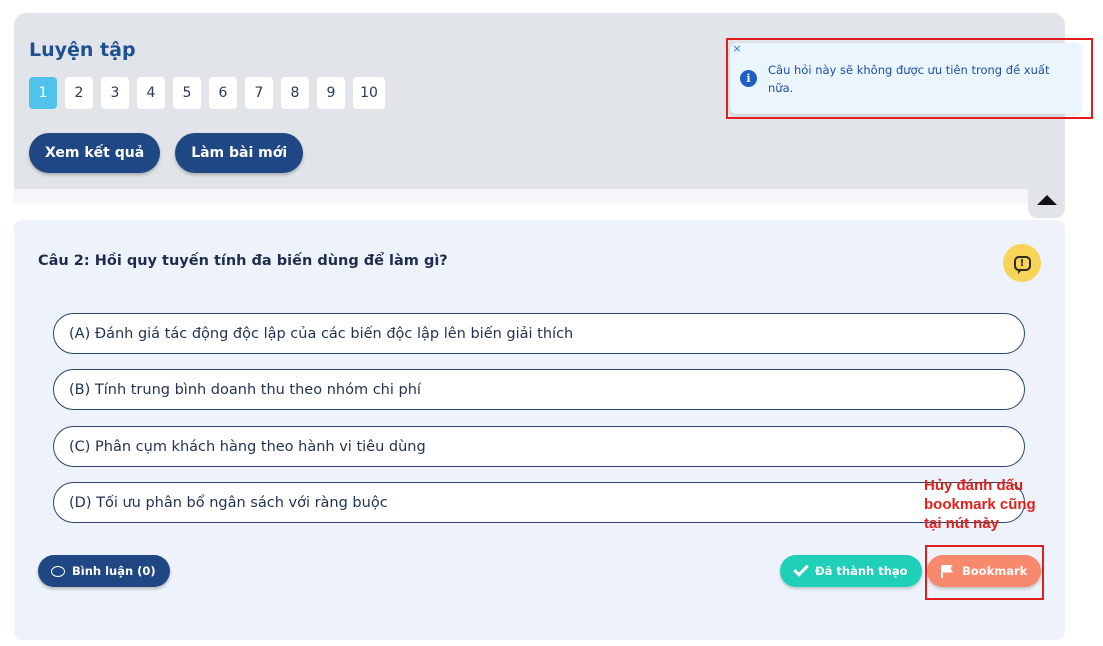  I want to click on question-pager: 1 2 3 4 5 6 7 8 9 10, so click(207, 93).